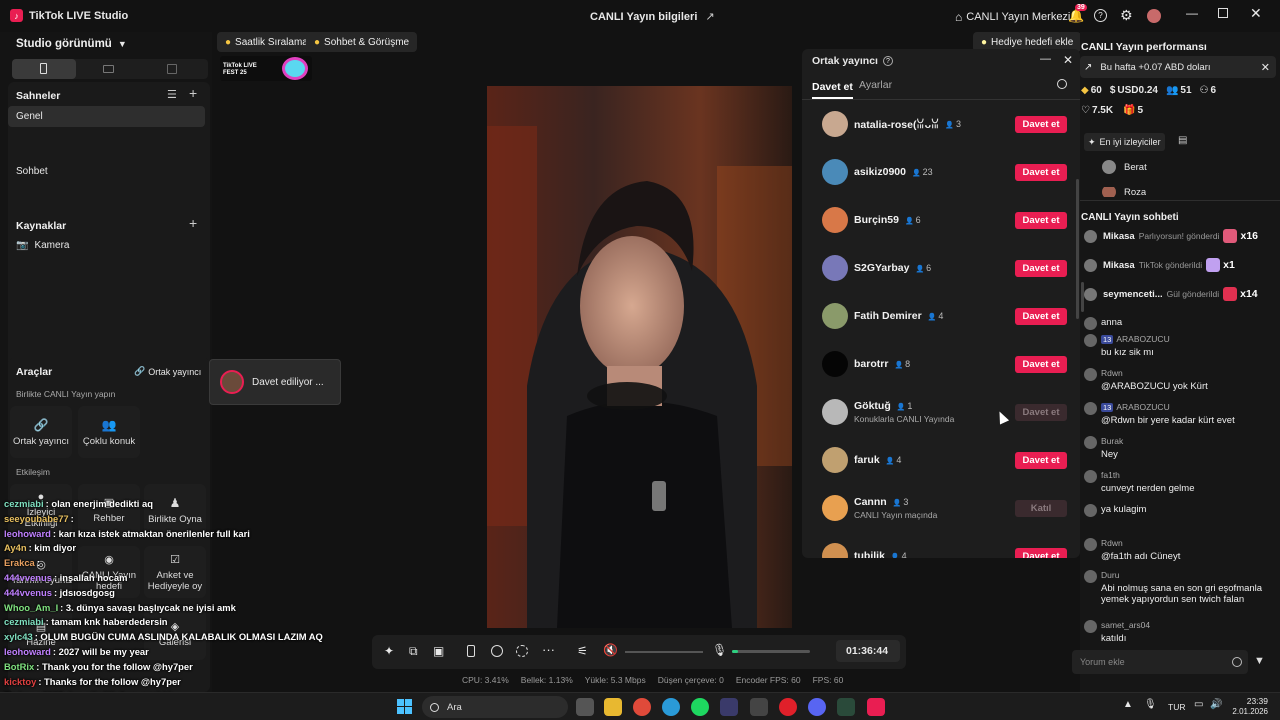 Image resolution: width=1280 pixels, height=720 pixels. Describe the element at coordinates (1189, 475) in the screenshot. I see `message-username: fa1th` at that location.